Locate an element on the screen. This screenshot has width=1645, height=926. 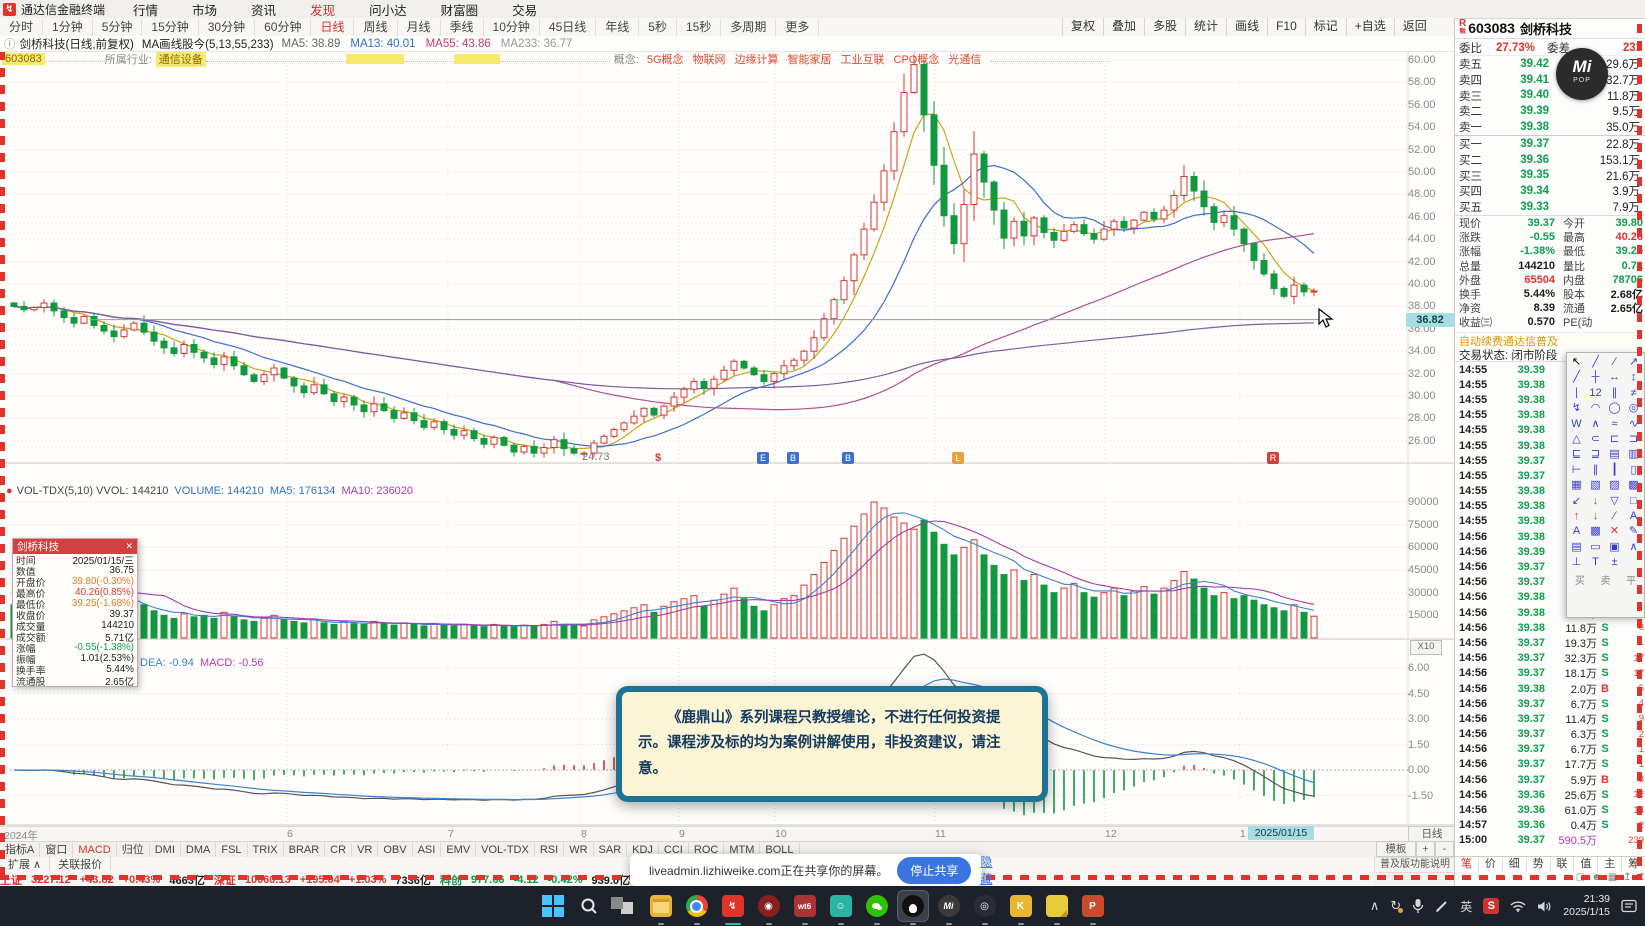
panel-tab: 主 is located at coordinates (1610, 864).